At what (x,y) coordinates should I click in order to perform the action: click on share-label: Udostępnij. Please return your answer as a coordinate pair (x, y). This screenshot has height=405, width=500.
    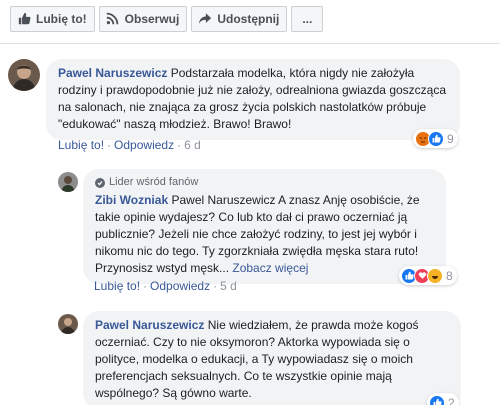
    Looking at the image, I should click on (248, 18).